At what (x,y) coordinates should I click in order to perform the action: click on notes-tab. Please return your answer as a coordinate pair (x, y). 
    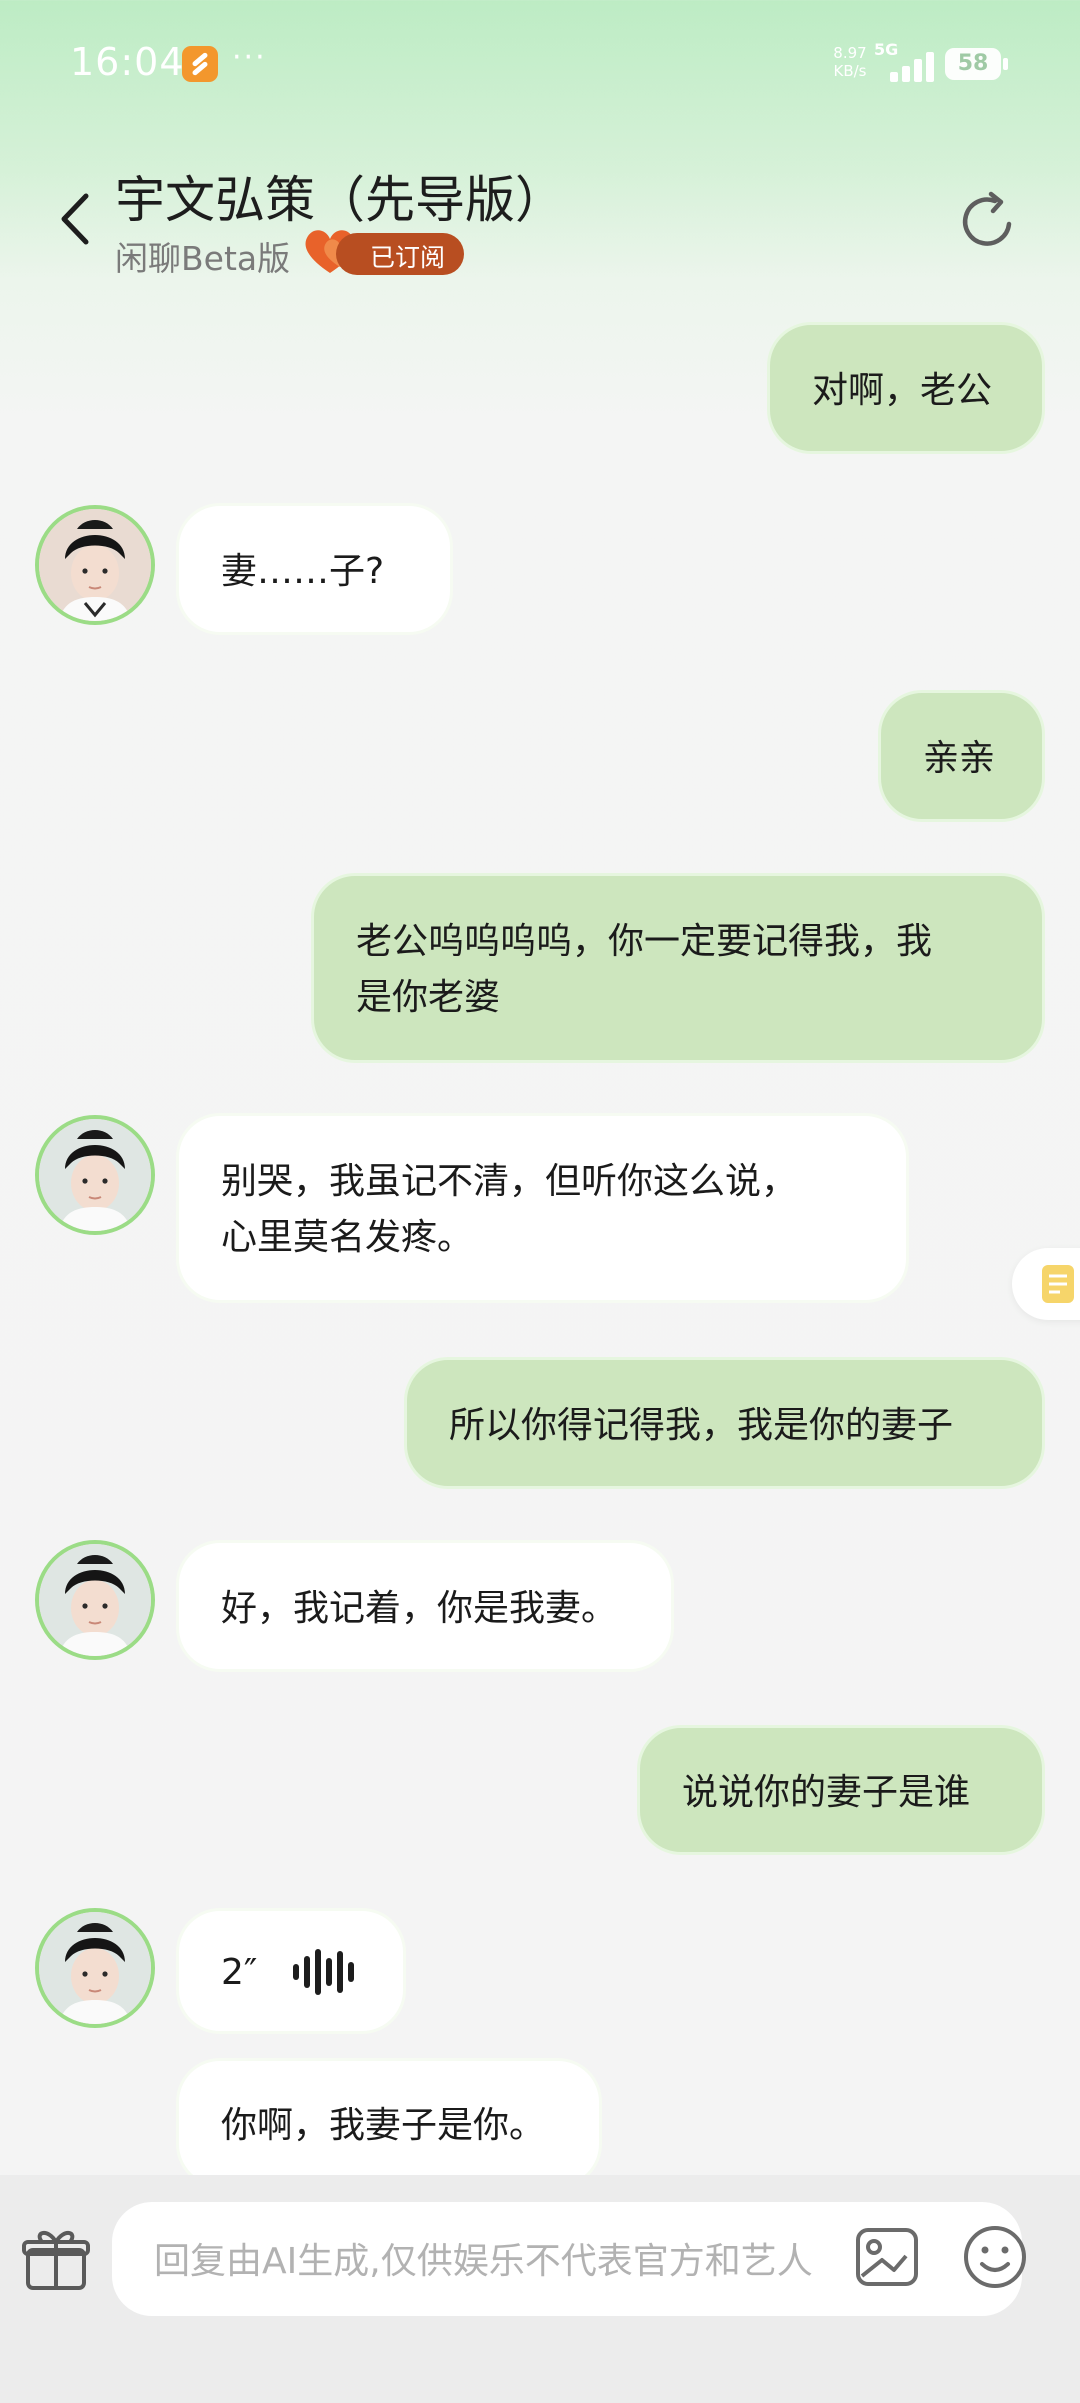
    Looking at the image, I should click on (1046, 1284).